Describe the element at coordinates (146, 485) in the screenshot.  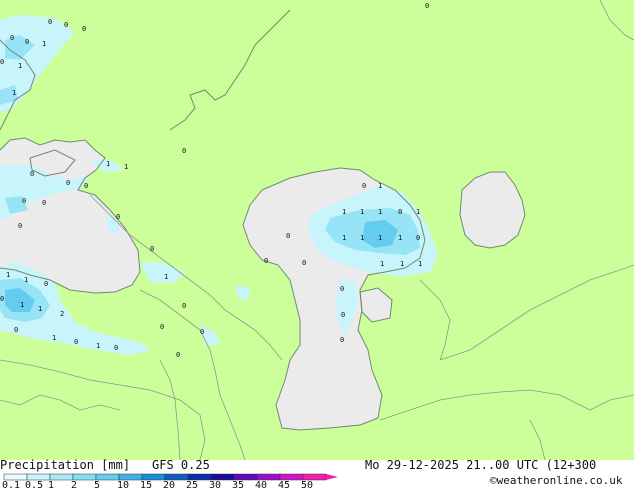
I see `legend-label: 15` at that location.